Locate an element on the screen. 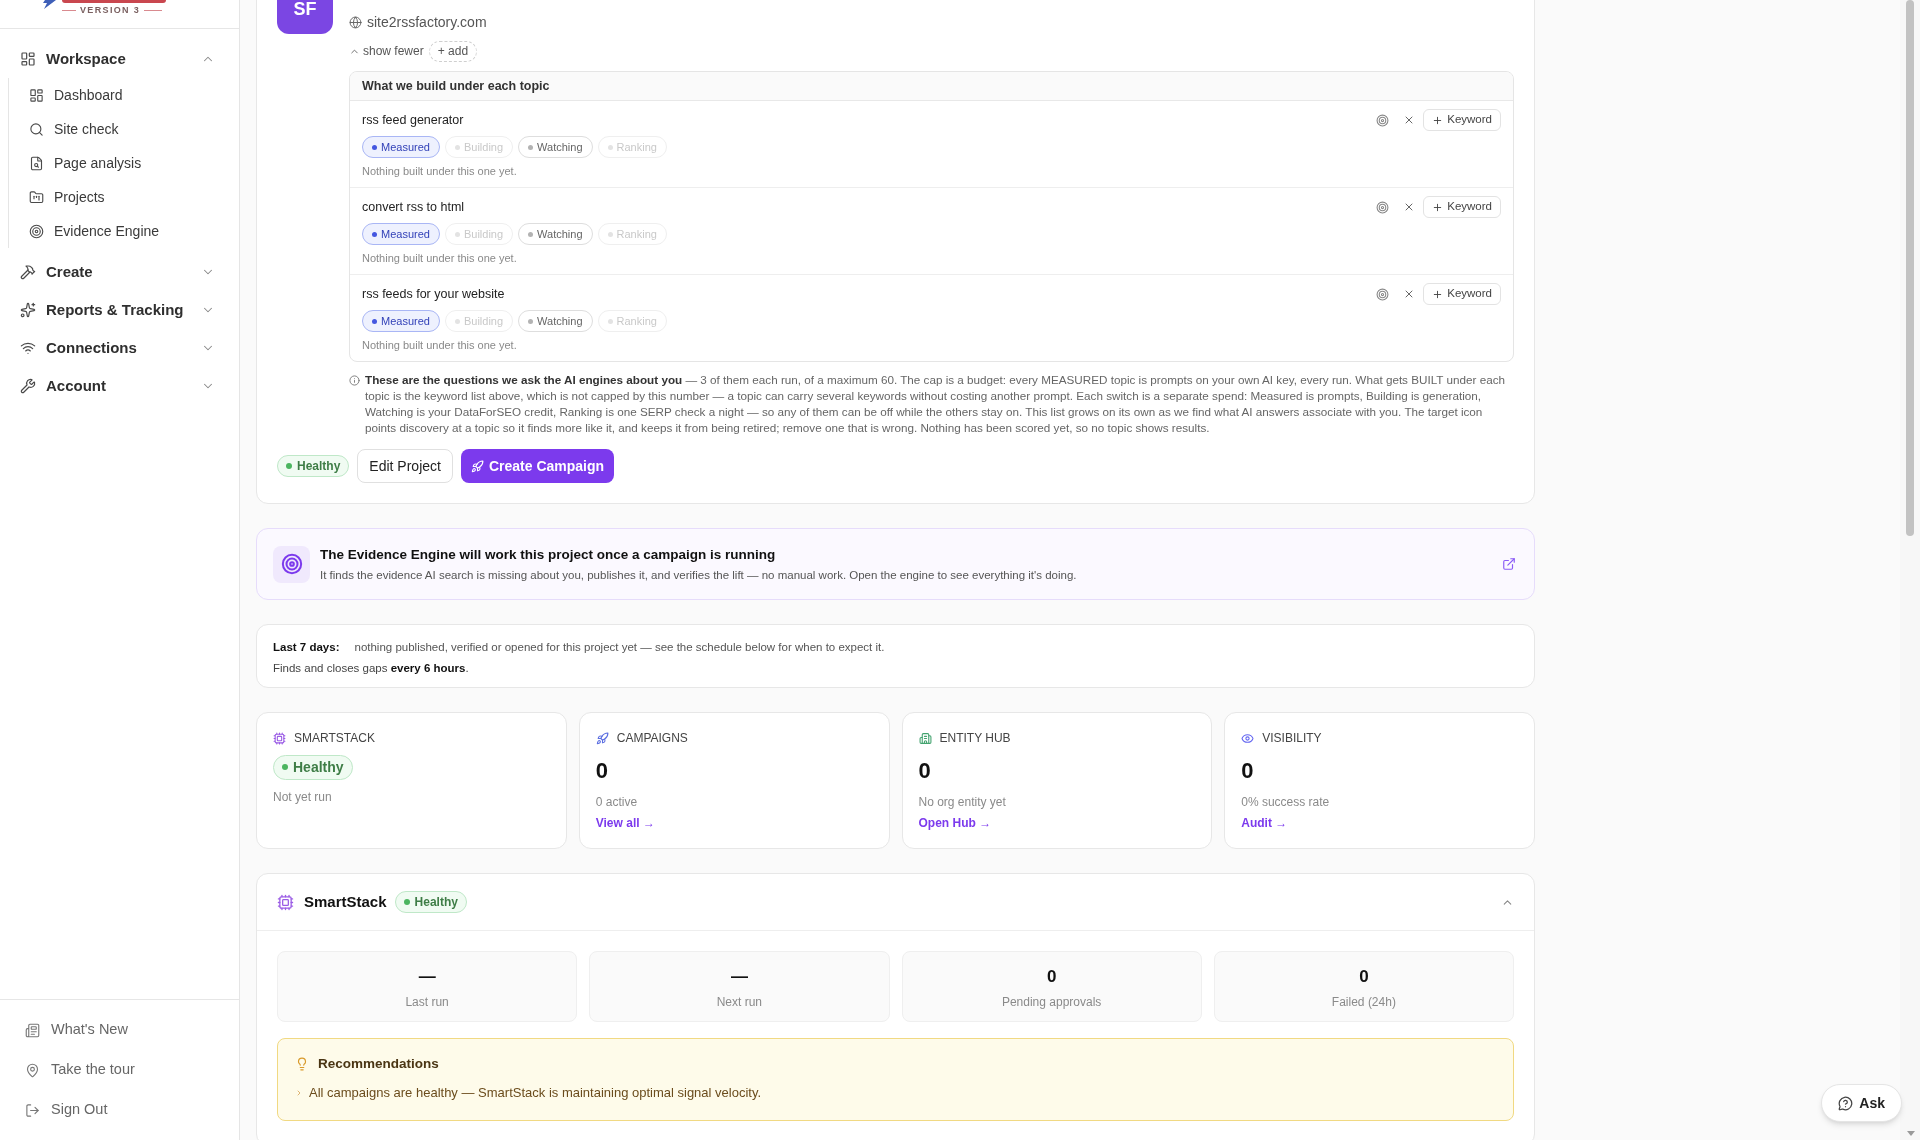 Image resolution: width=1920 pixels, height=1140 pixels. metric-label: Last run is located at coordinates (427, 1002).